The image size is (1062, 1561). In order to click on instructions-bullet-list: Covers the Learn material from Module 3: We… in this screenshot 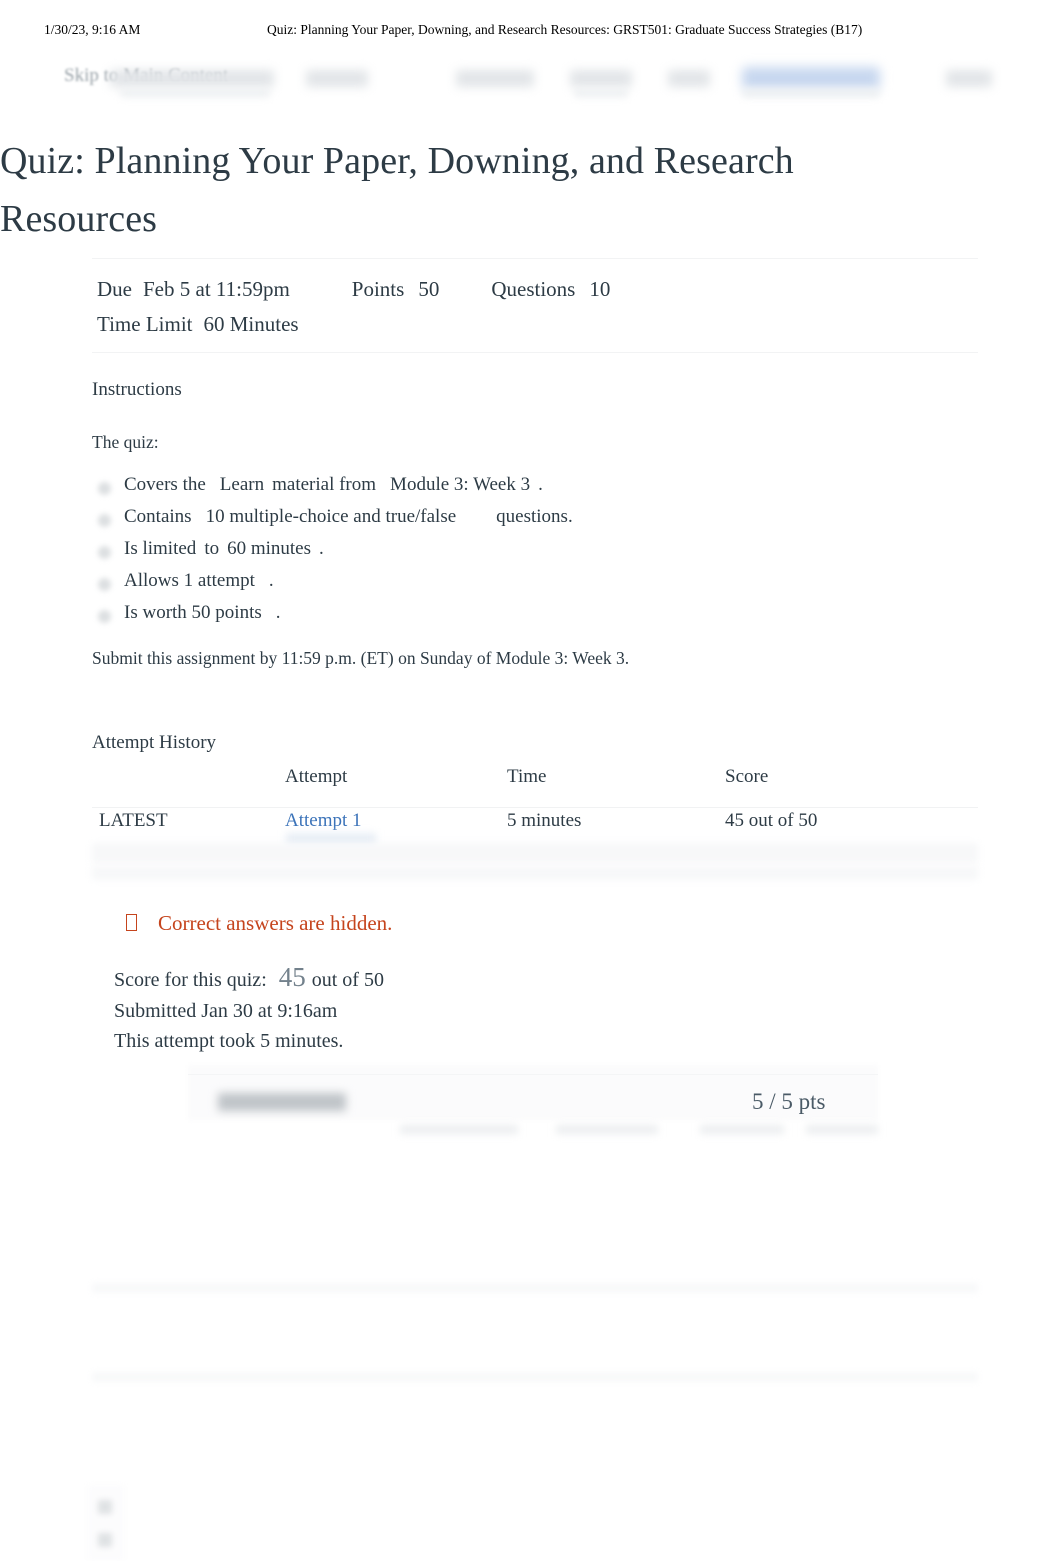, I will do `click(482, 554)`.